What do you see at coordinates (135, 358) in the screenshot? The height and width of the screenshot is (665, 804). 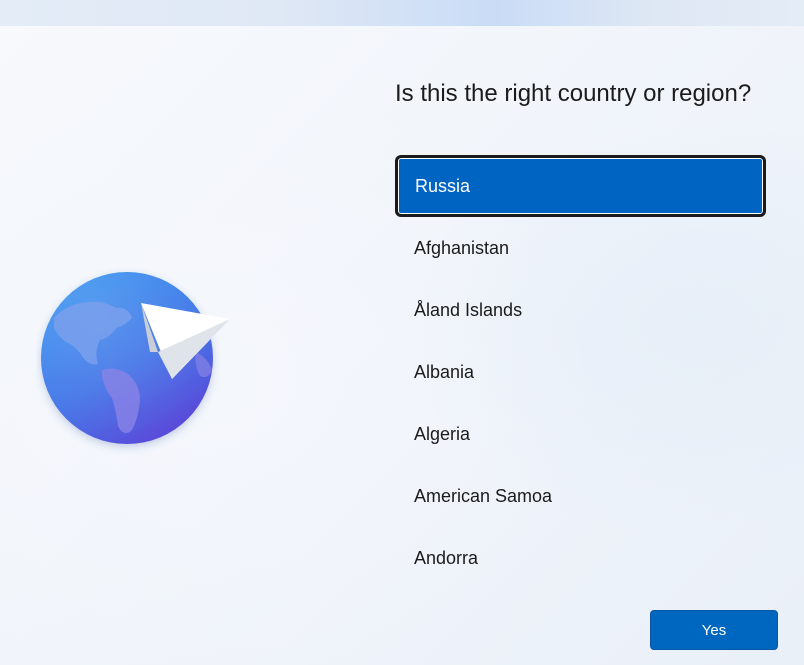 I see `globe-paper-plane-icon` at bounding box center [135, 358].